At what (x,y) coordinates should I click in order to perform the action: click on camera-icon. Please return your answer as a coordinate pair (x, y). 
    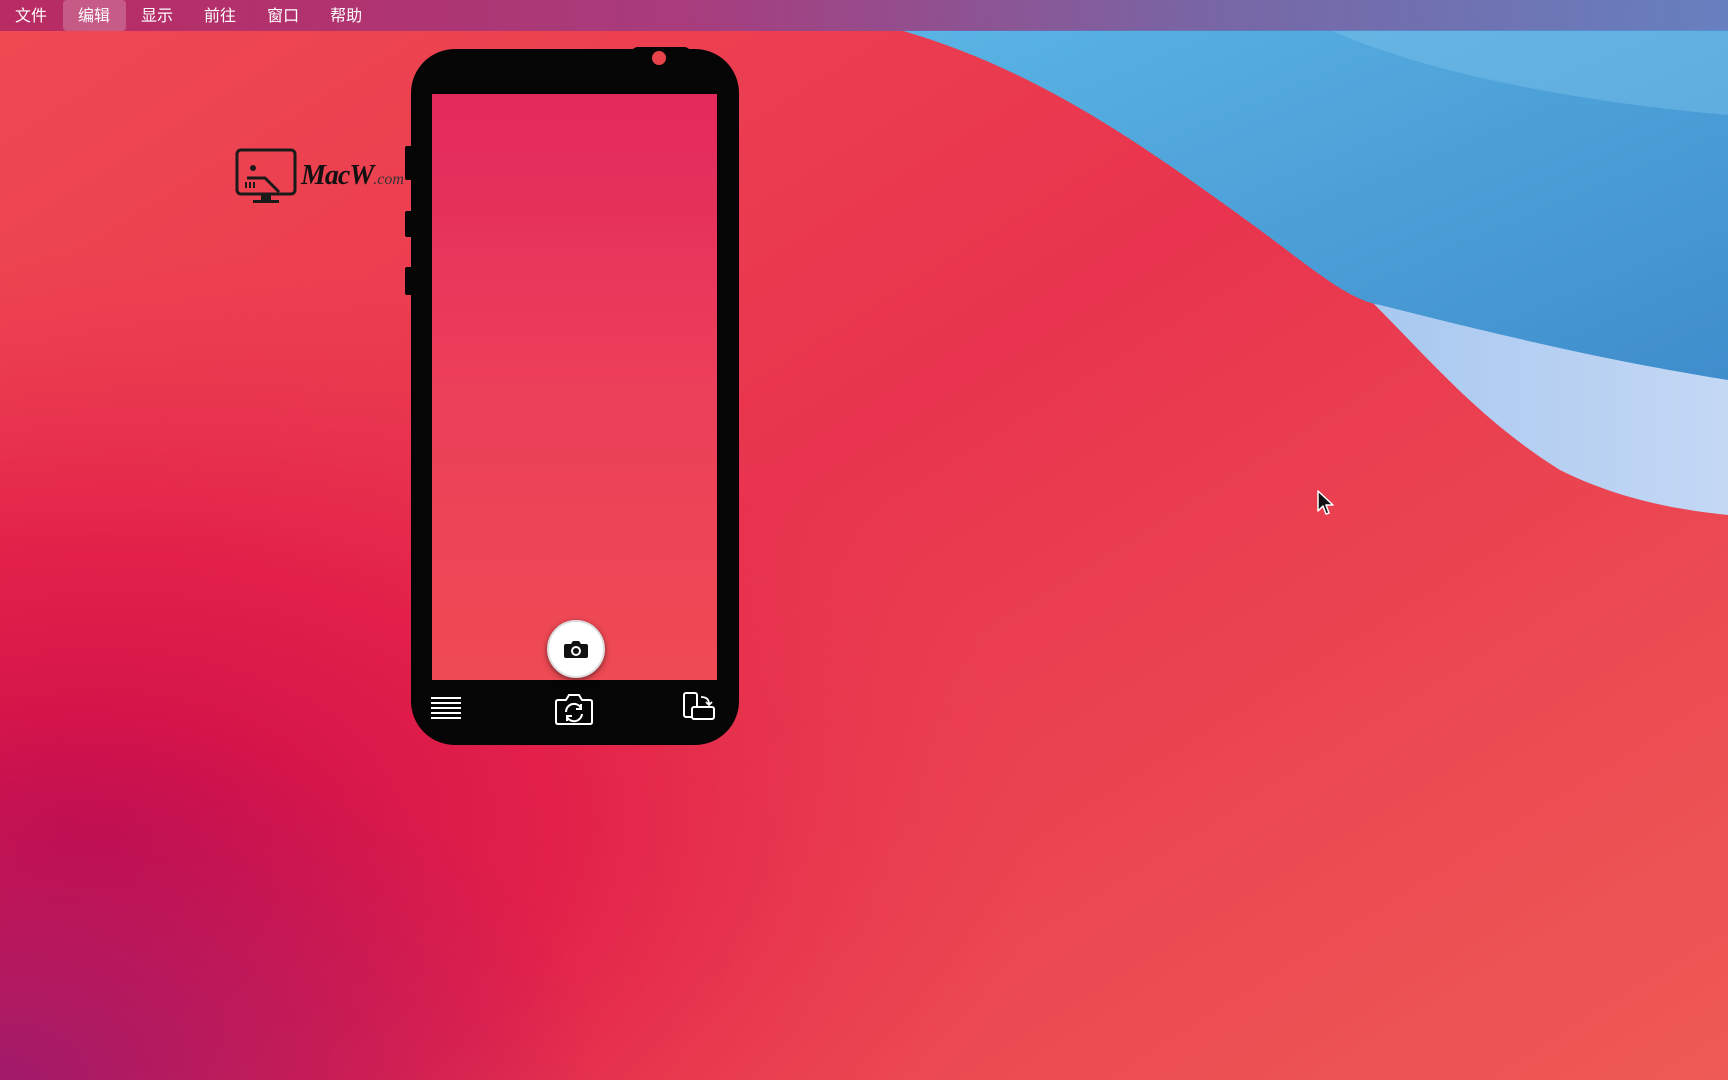
    Looking at the image, I should click on (576, 649).